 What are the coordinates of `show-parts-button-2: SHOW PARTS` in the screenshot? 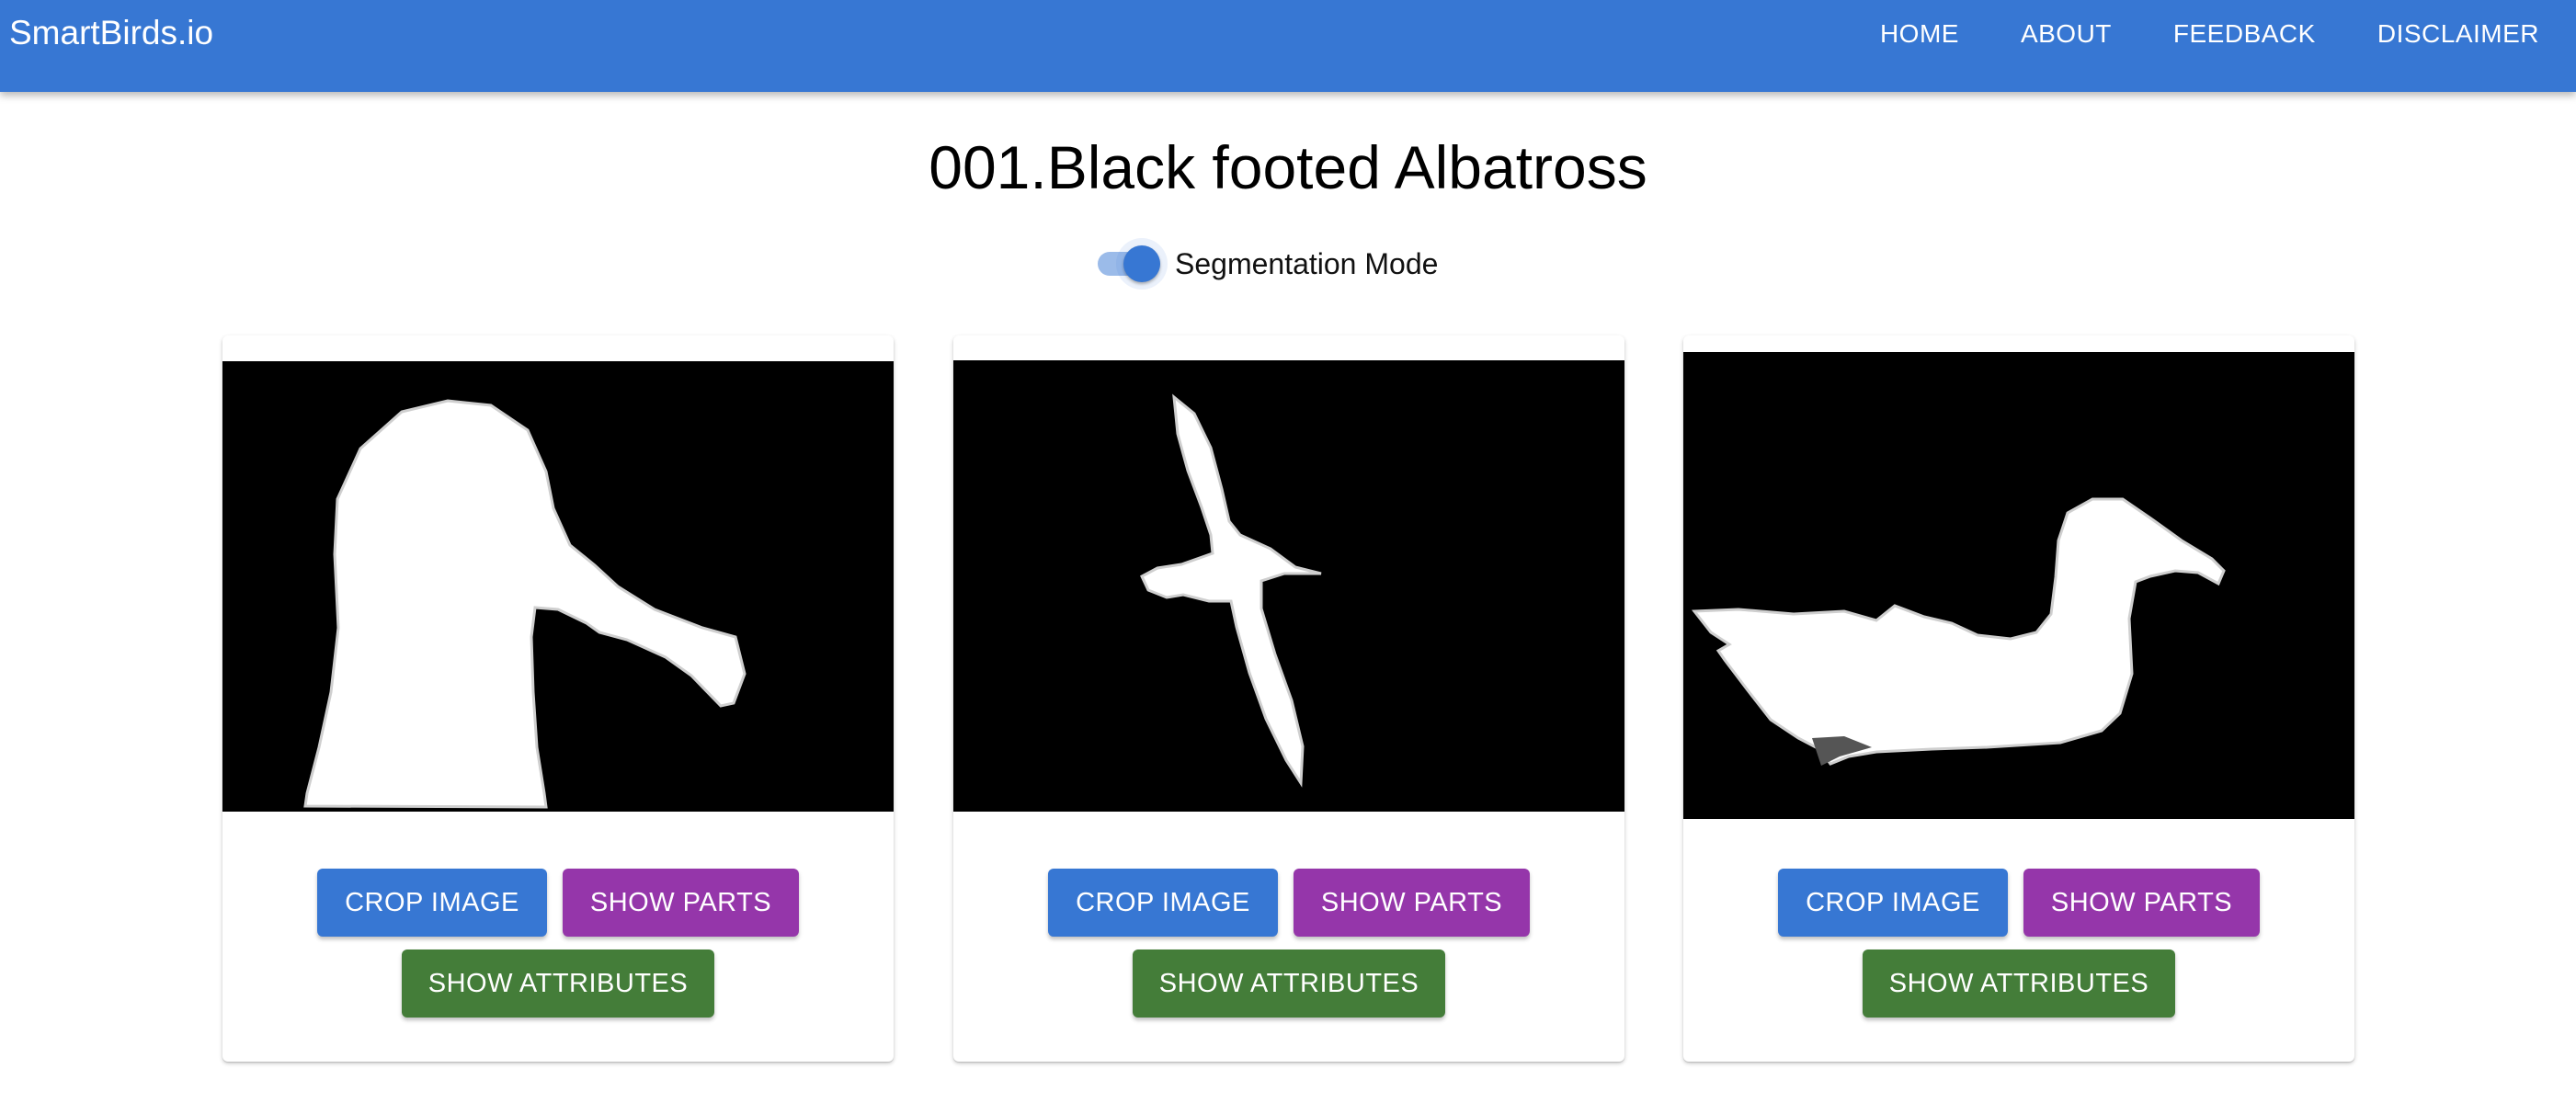 It's located at (1412, 903).